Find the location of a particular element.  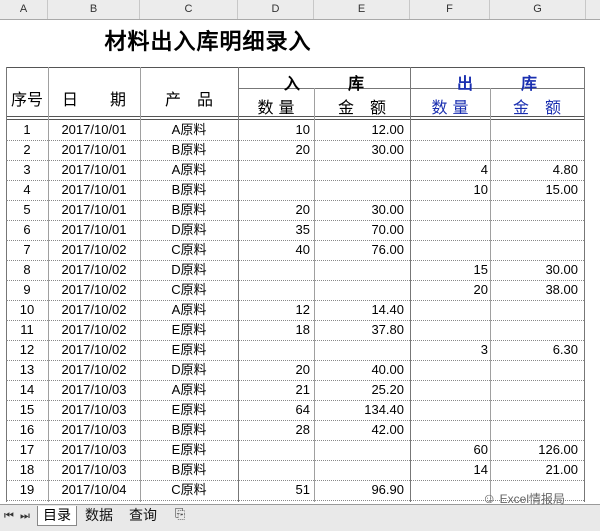

cell-seq: 10 is located at coordinates (27, 310).